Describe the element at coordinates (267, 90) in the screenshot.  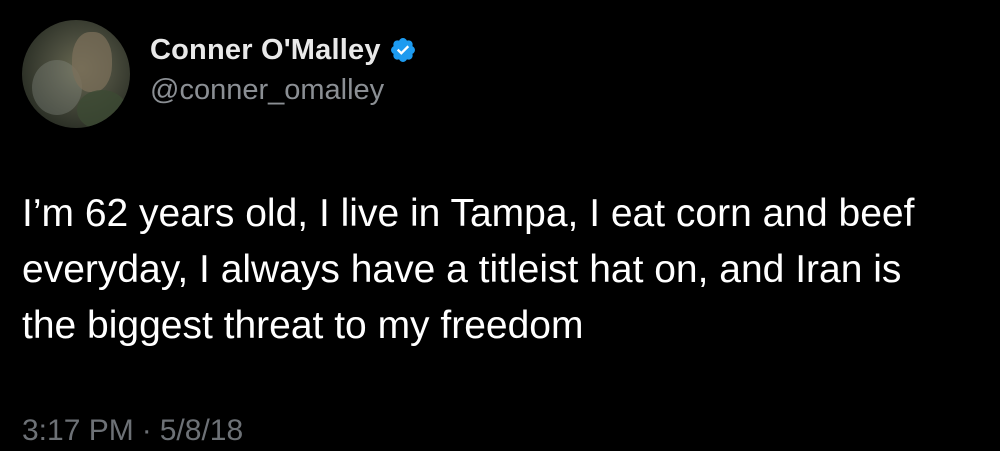
I see `author-handle: @conner_omalley` at that location.